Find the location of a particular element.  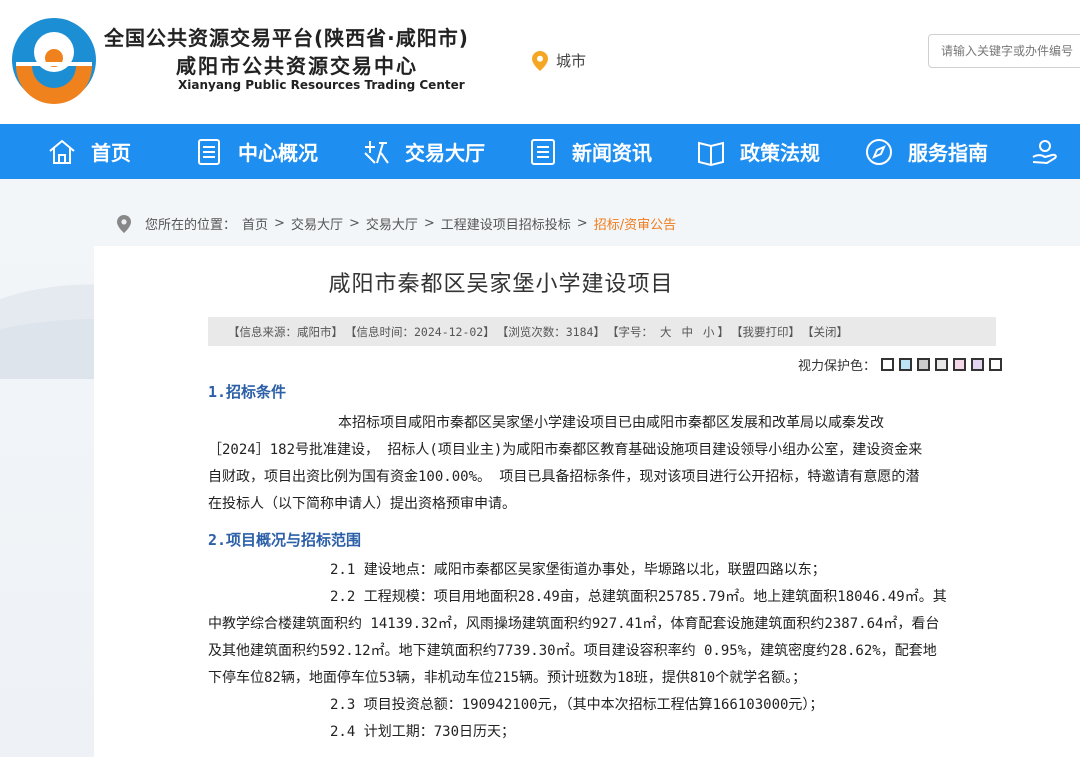

meta-source: 【信息来源：咸阳市】 is located at coordinates (285, 331).